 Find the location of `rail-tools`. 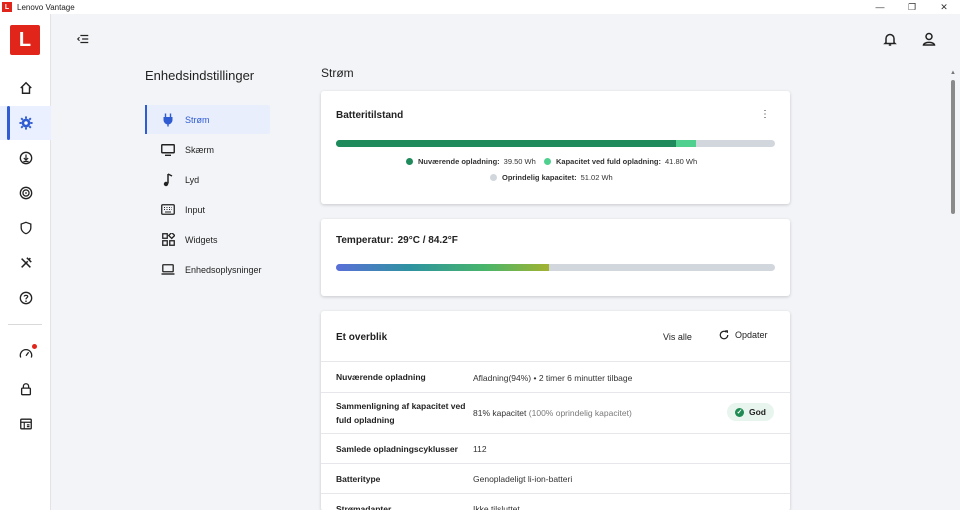

rail-tools is located at coordinates (25, 263).